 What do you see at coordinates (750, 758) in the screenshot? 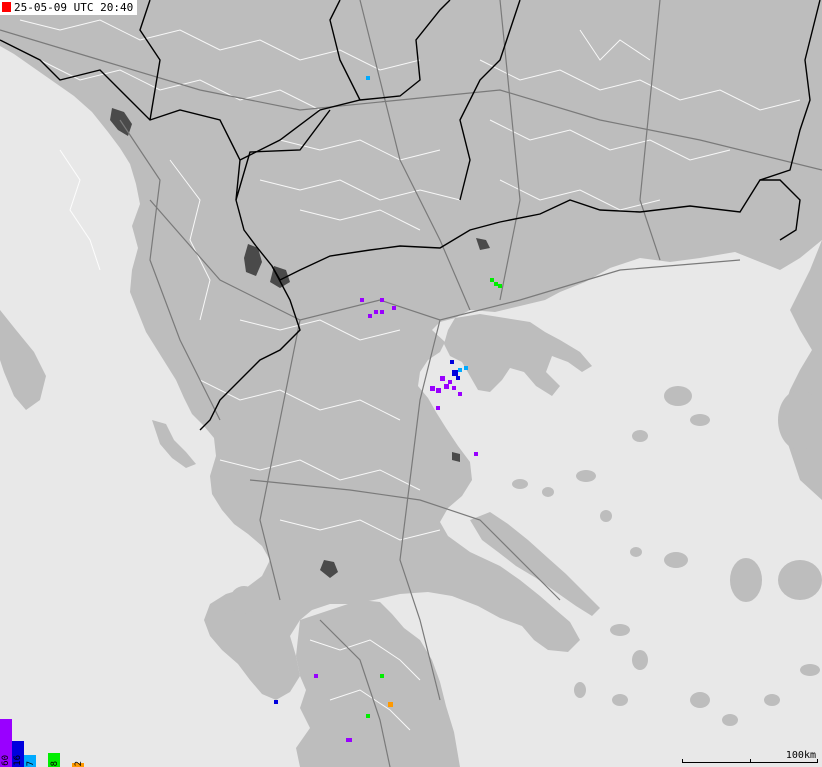
I see `scale-bar: 100km` at bounding box center [750, 758].